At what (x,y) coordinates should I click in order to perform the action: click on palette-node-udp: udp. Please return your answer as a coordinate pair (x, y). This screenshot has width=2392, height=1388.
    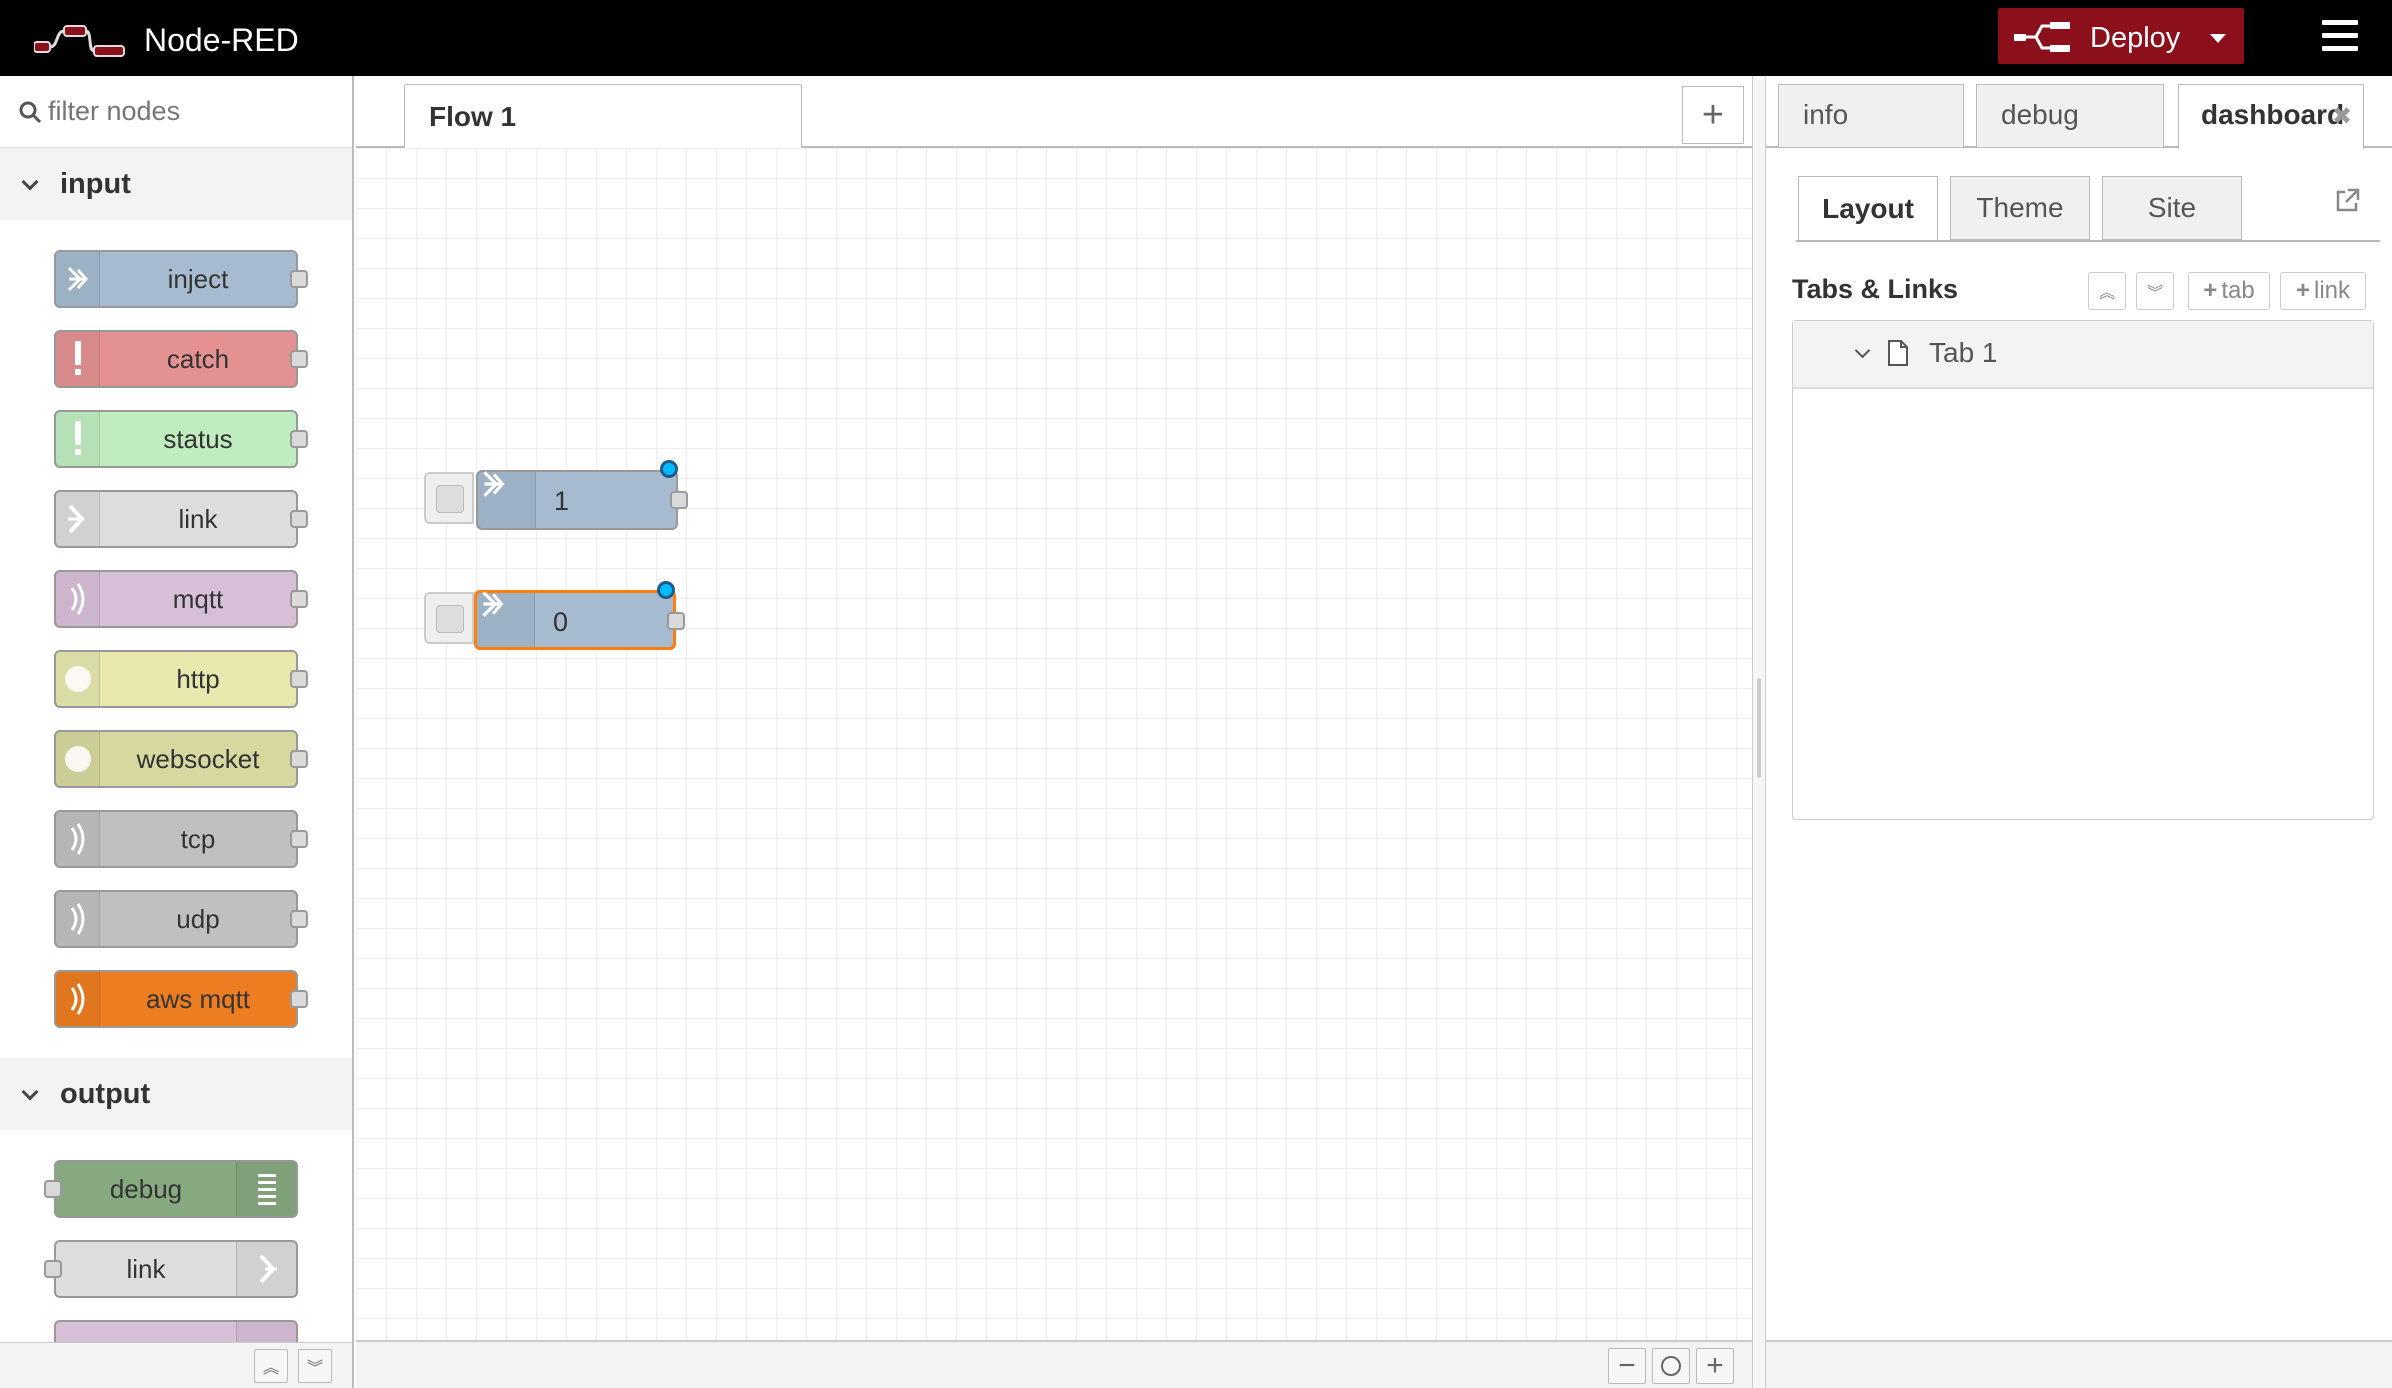
    Looking at the image, I should click on (181, 919).